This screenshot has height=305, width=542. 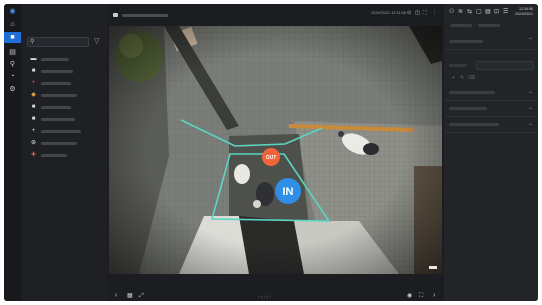 I want to click on settings-icon: ⚙, so click(x=12, y=89).